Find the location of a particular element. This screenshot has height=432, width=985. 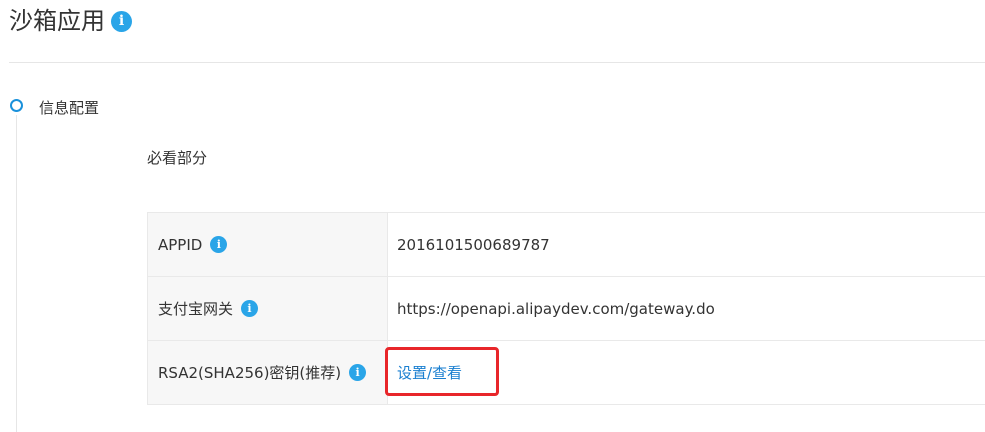

row-key-label: APPID is located at coordinates (180, 244).